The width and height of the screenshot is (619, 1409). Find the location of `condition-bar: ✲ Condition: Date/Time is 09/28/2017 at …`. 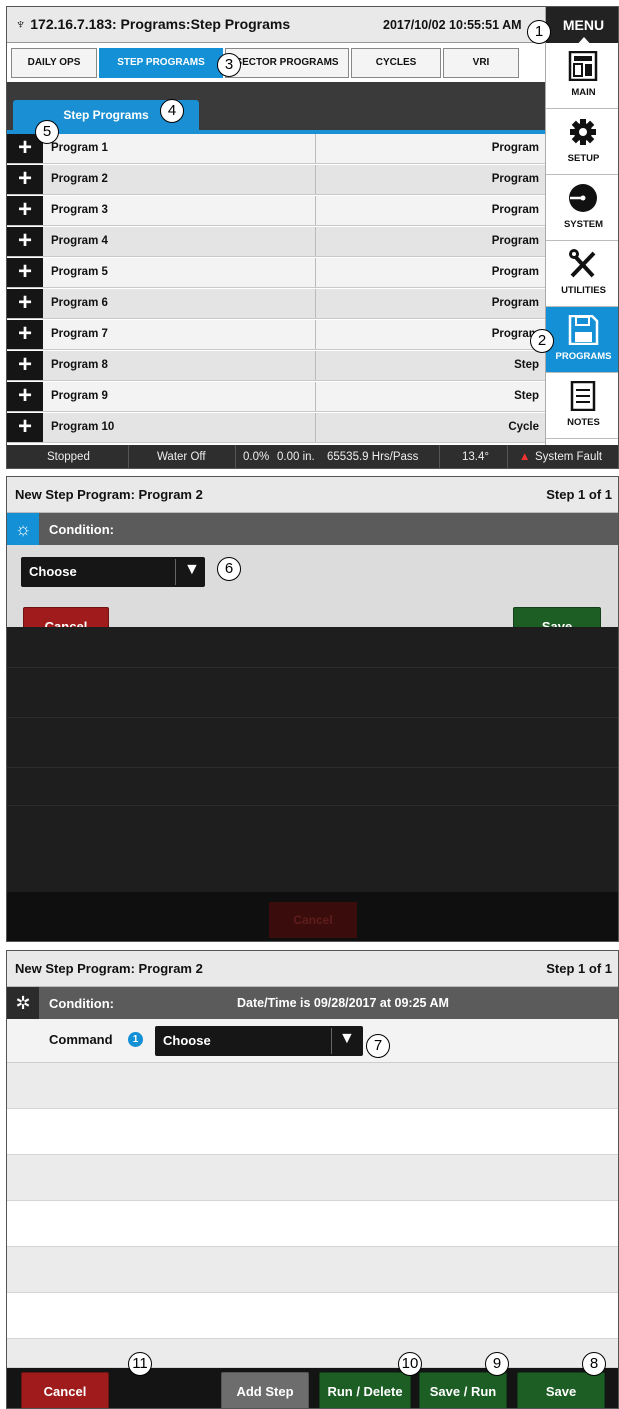

condition-bar: ✲ Condition: Date/Time is 09/28/2017 at … is located at coordinates (312, 1003).